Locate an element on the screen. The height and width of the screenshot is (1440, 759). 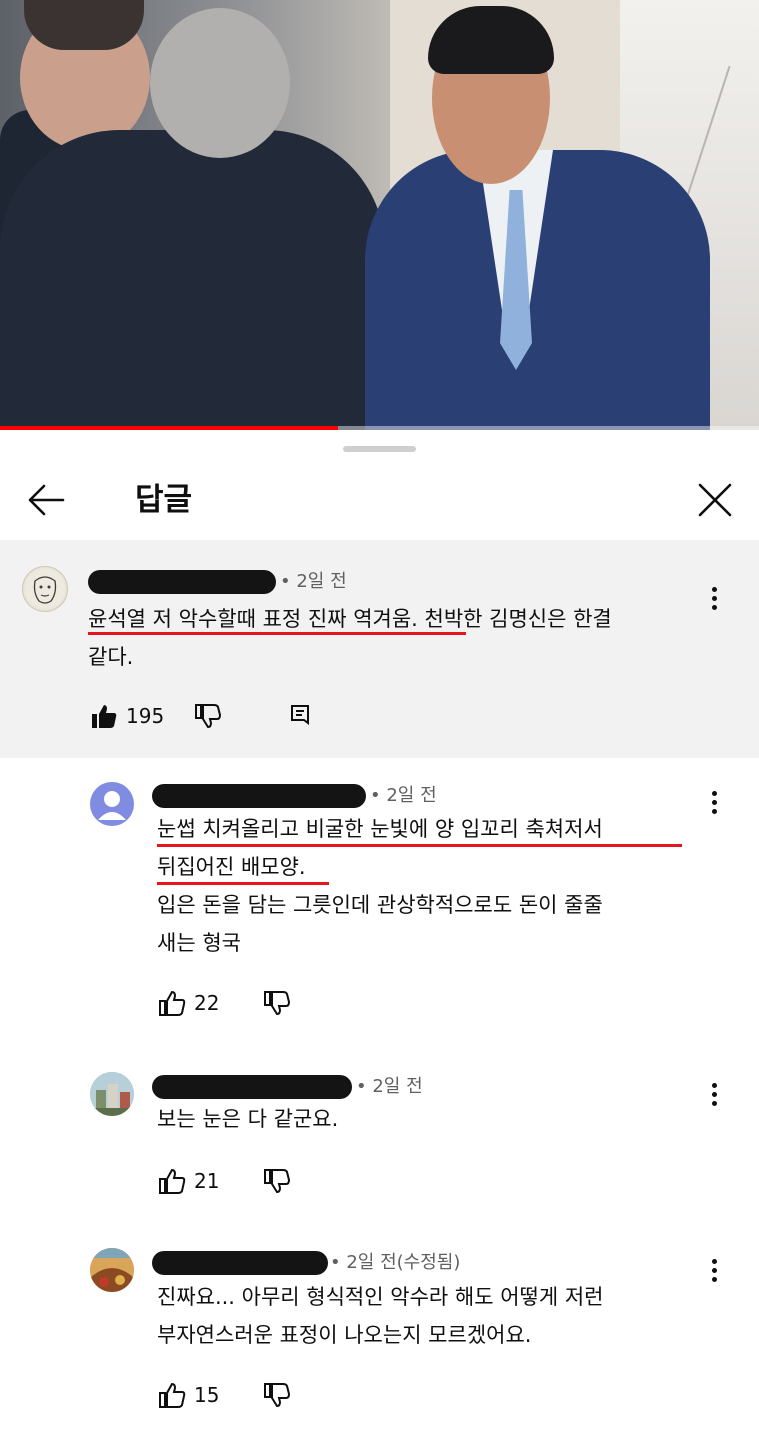
like-count: 22 is located at coordinates (207, 1003).